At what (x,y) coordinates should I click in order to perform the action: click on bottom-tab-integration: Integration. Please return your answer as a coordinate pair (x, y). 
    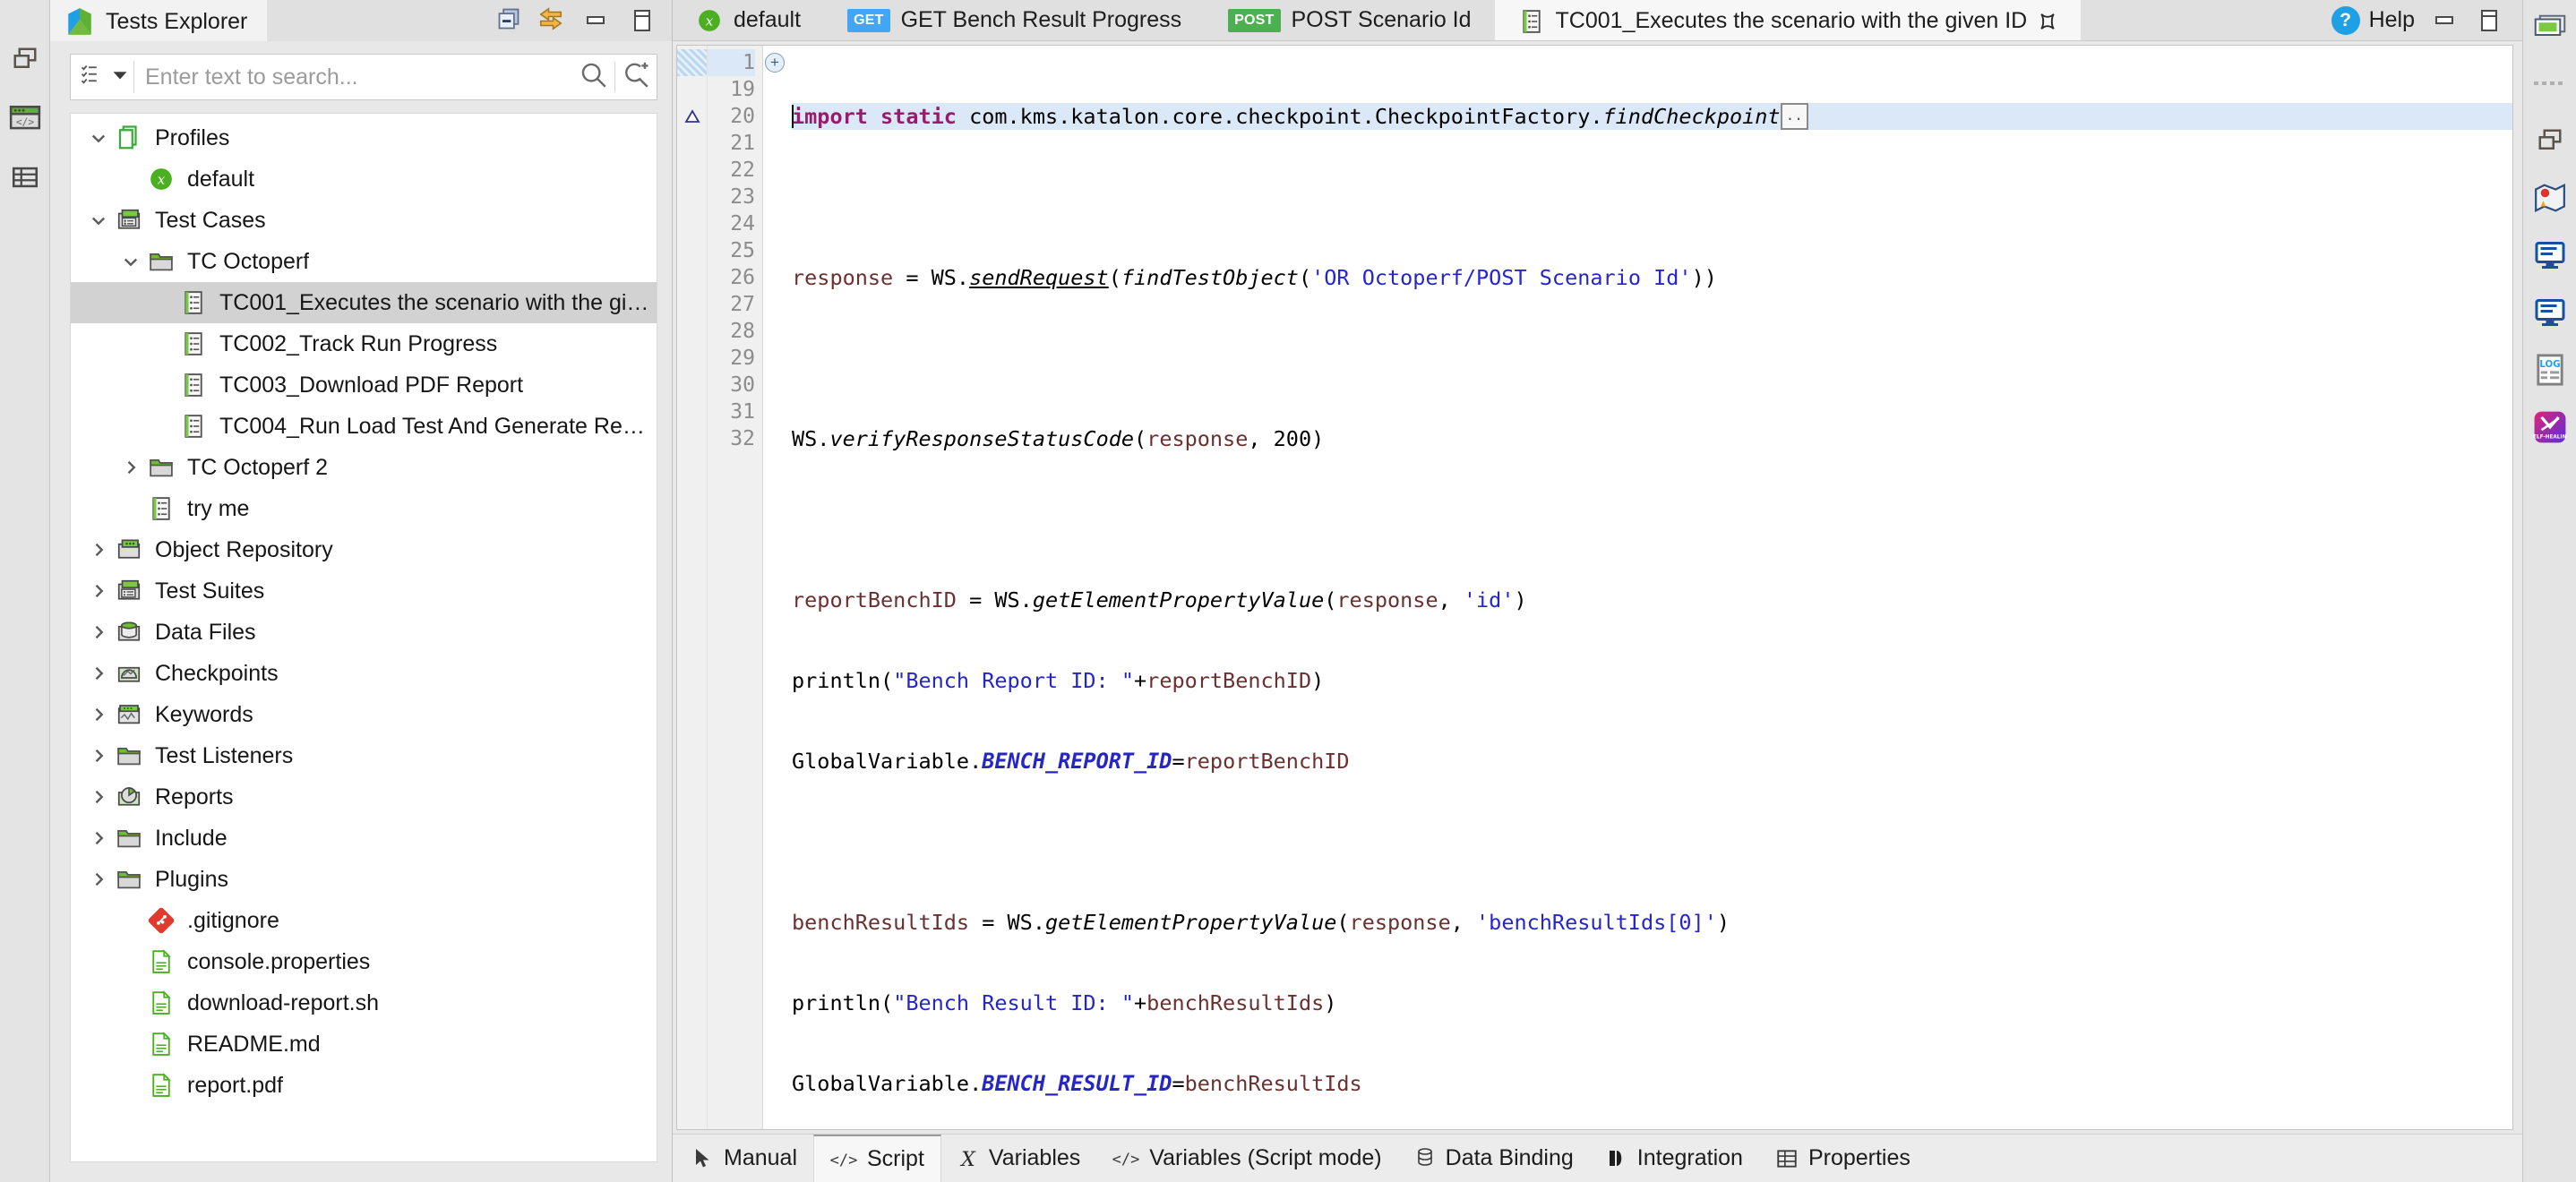
    Looking at the image, I should click on (1674, 1158).